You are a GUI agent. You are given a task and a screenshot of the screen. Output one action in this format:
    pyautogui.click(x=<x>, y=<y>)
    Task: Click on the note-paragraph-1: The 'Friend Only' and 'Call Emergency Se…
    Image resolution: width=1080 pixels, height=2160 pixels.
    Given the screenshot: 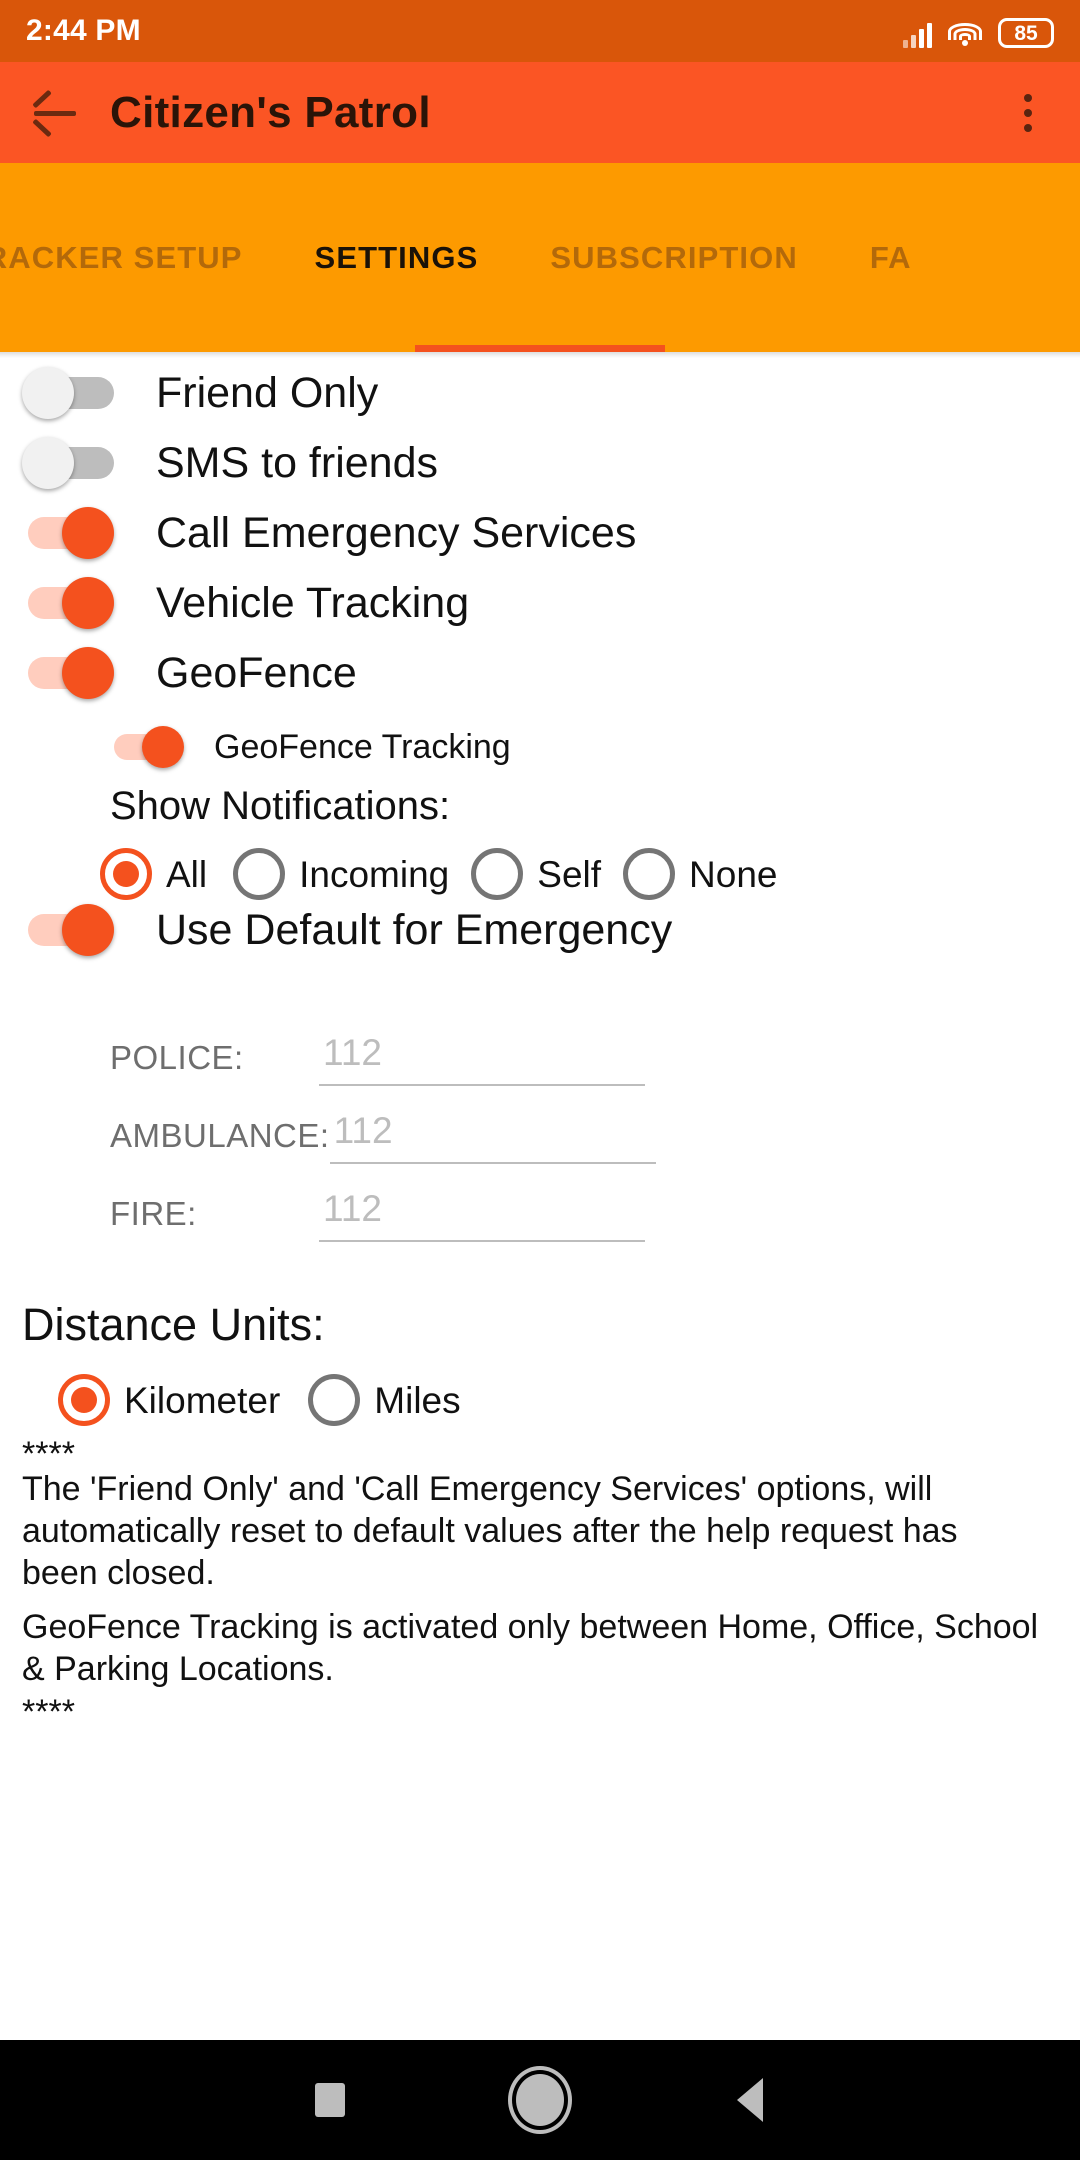 What is the action you would take?
    pyautogui.click(x=490, y=1531)
    